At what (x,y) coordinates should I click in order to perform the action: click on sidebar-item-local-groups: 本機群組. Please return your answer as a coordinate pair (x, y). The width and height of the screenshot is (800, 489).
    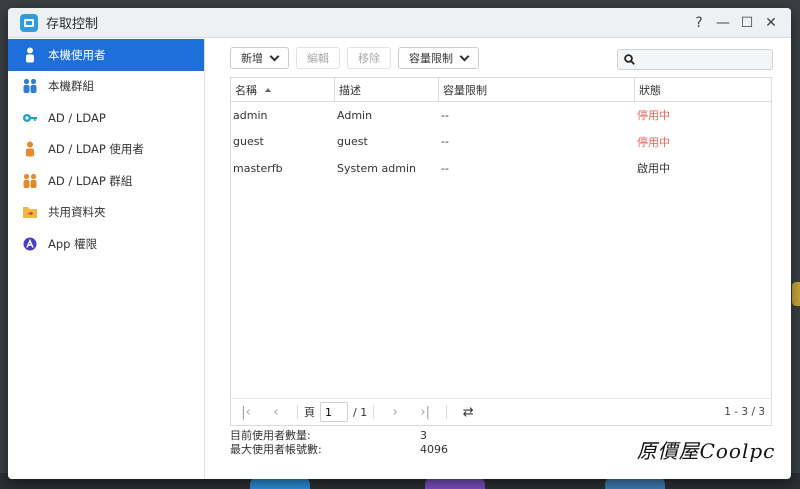
    Looking at the image, I should click on (106, 87).